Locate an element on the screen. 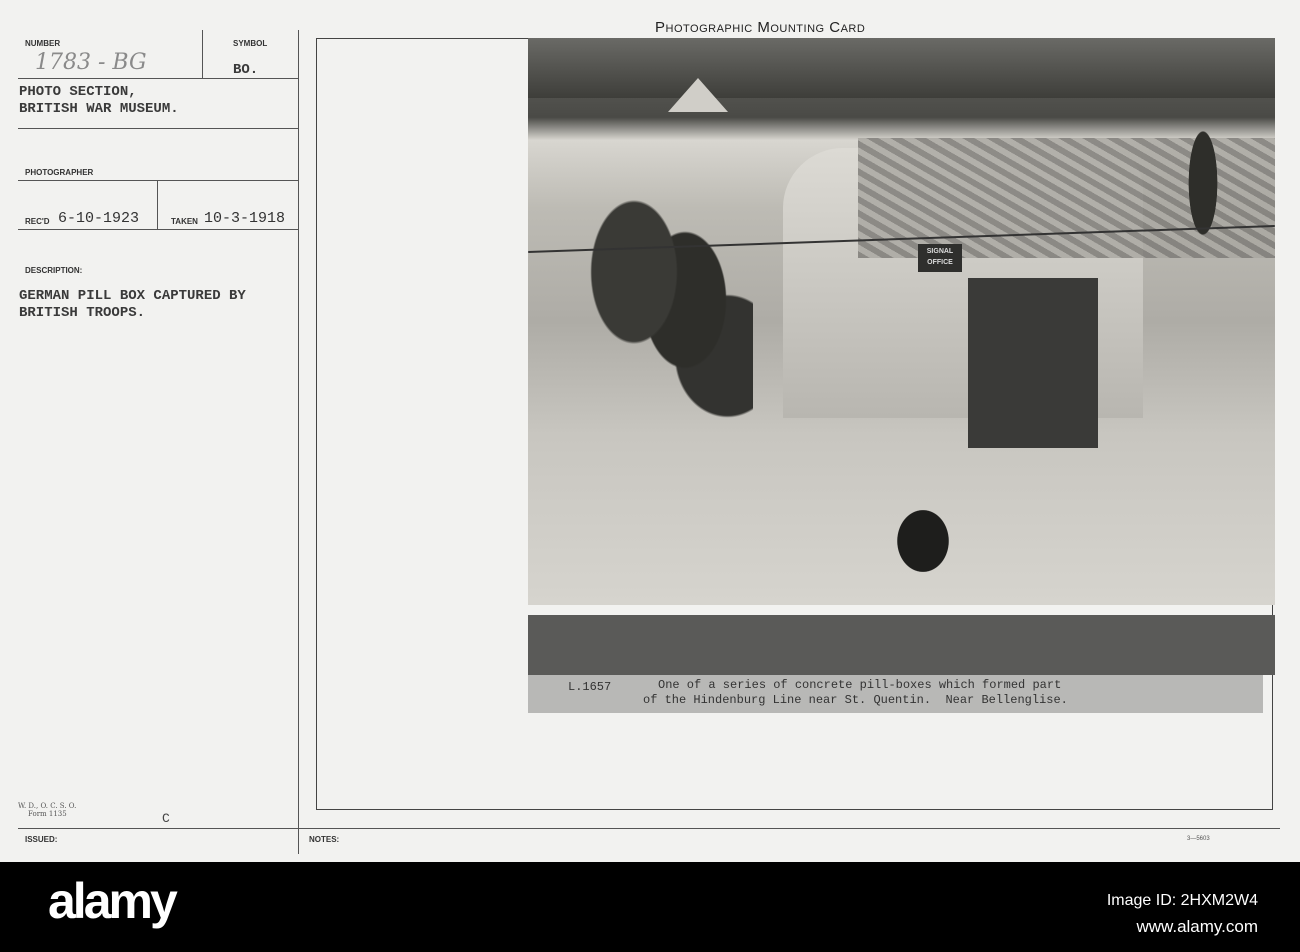 The image size is (1300, 952). pillbox-doorway is located at coordinates (1033, 363).